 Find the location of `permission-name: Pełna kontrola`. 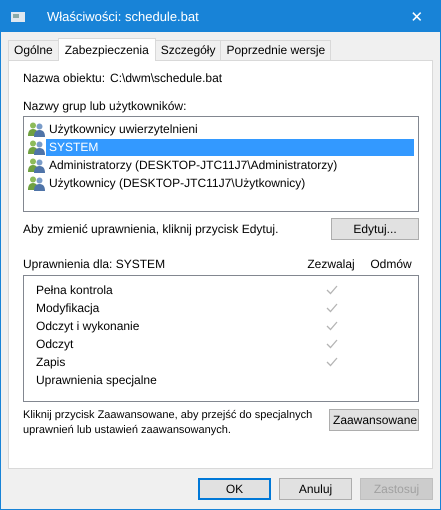

permission-name: Pełna kontrola is located at coordinates (75, 290).